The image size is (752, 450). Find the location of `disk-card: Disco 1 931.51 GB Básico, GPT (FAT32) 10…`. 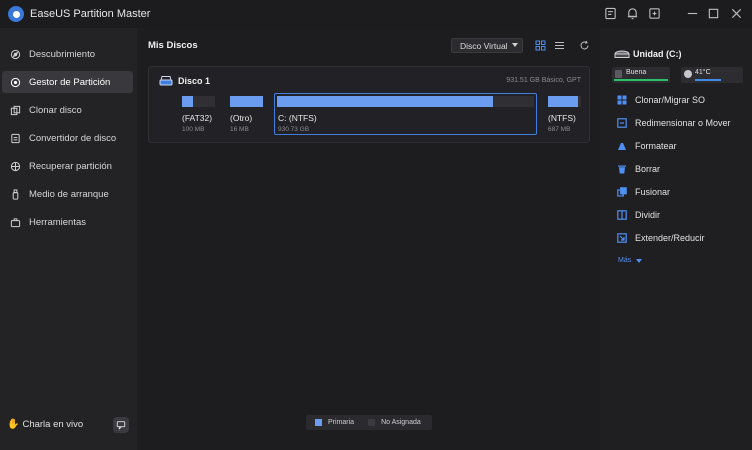

disk-card: Disco 1 931.51 GB Básico, GPT (FAT32) 10… is located at coordinates (369, 104).